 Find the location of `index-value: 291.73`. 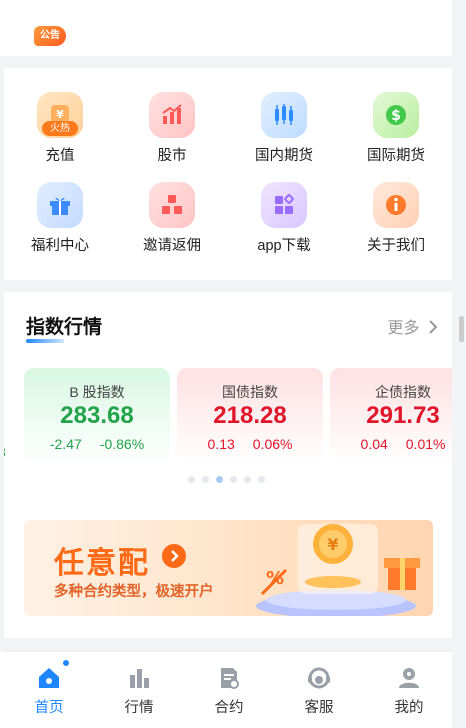

index-value: 291.73 is located at coordinates (403, 415).